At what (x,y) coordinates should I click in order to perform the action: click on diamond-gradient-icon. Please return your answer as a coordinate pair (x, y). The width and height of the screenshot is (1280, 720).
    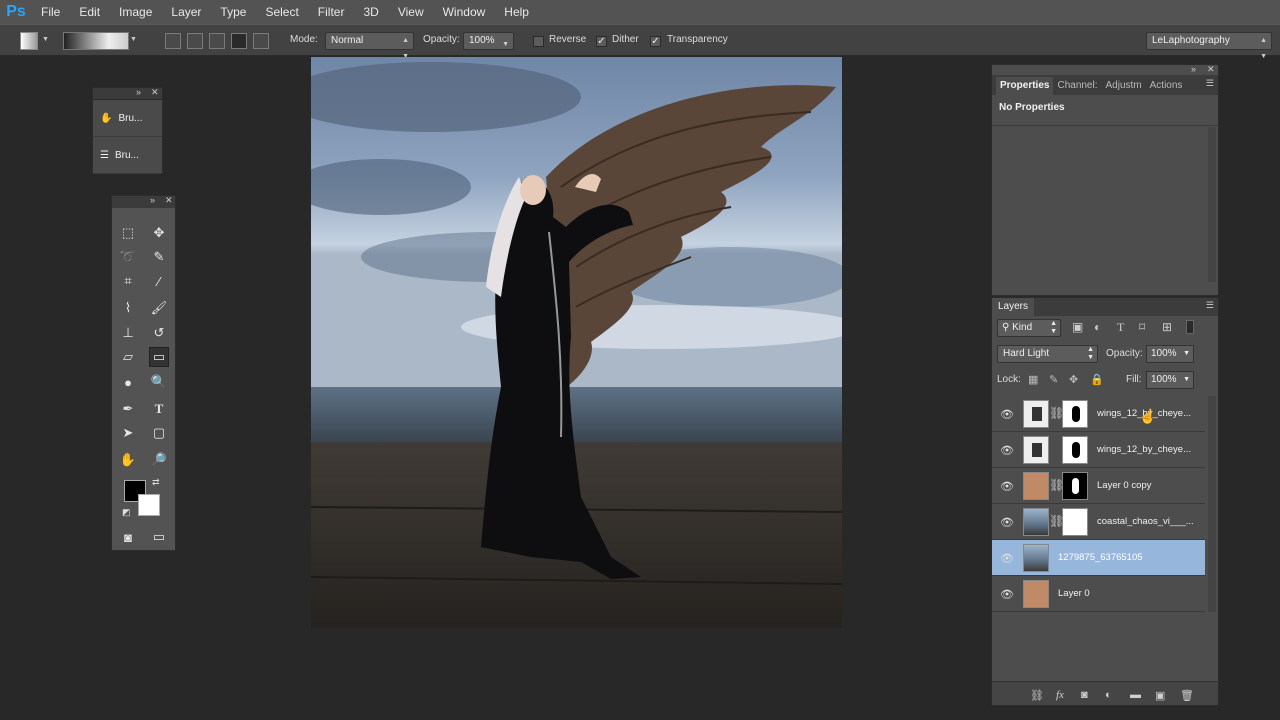
    Looking at the image, I should click on (261, 41).